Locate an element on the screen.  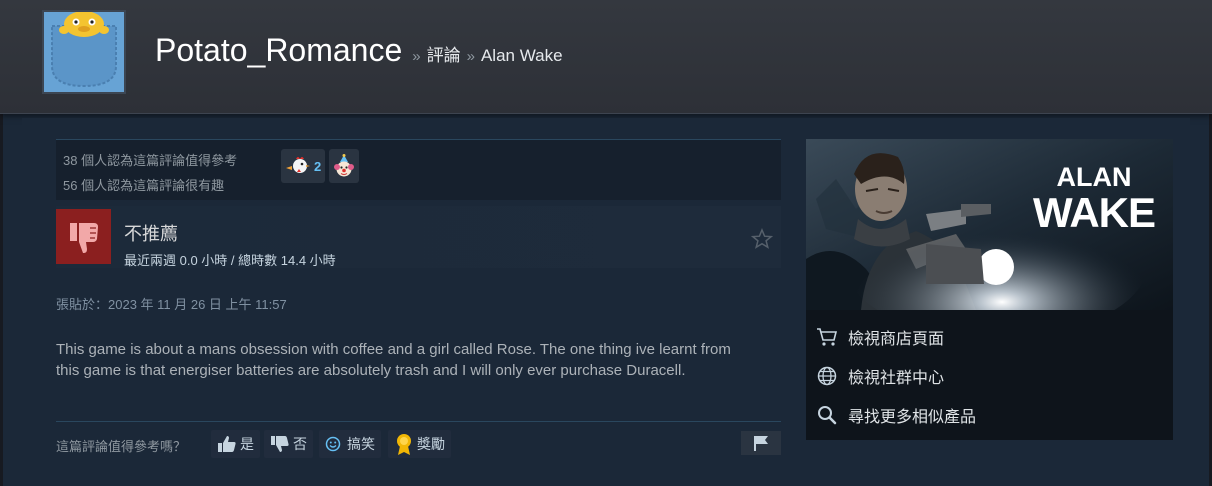
view-community-hub-link: 檢視社群中心 is located at coordinates (880, 376).